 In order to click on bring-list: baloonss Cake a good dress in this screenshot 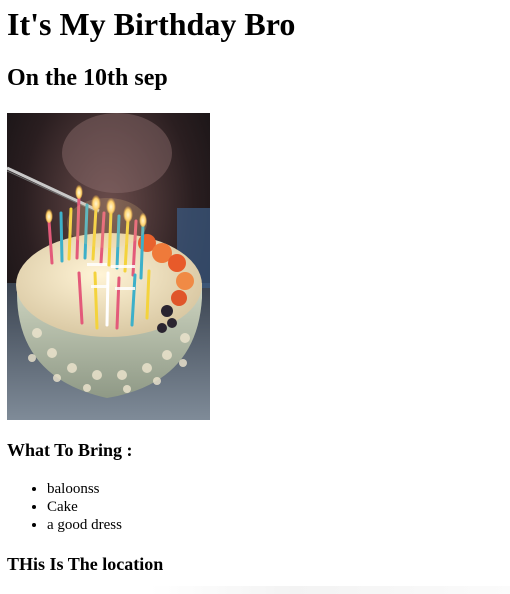, I will do `click(64, 507)`.